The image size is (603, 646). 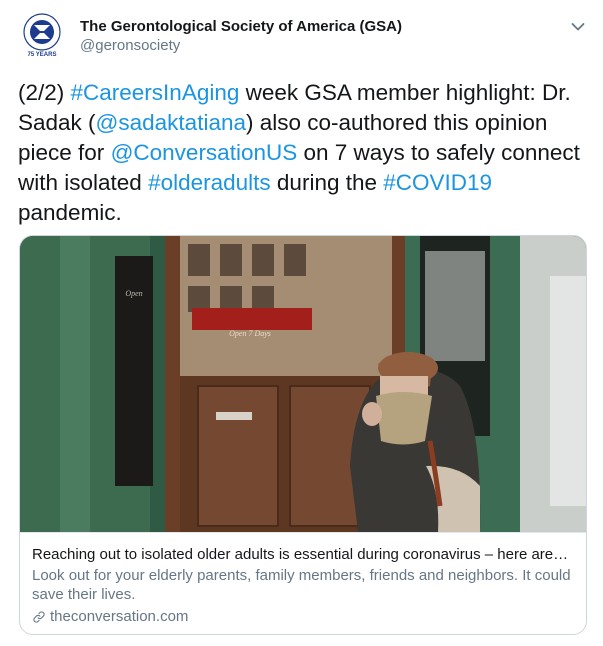 What do you see at coordinates (250, 333) in the screenshot?
I see `photo-sign: Open 7 Days` at bounding box center [250, 333].